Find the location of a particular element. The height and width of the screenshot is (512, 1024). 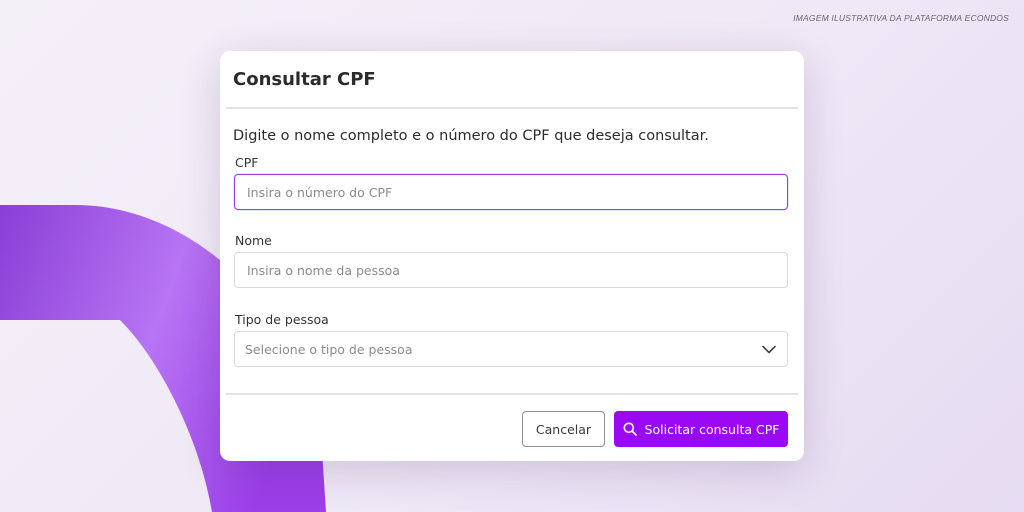

tipo-pessoa-placeholder: Selecione o tipo de pessoa is located at coordinates (329, 349).